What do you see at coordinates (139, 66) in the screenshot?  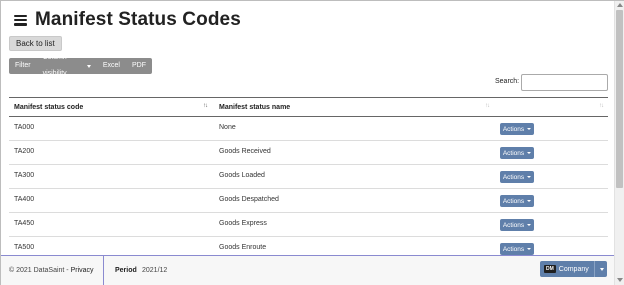 I see `pdf-button: PDF` at bounding box center [139, 66].